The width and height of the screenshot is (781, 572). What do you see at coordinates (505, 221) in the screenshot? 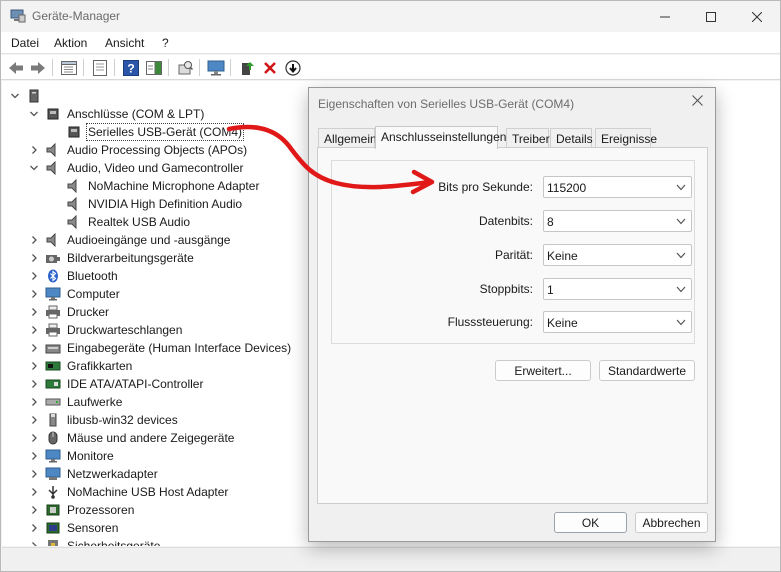
I see `data-bits-label: Datenbits:` at bounding box center [505, 221].